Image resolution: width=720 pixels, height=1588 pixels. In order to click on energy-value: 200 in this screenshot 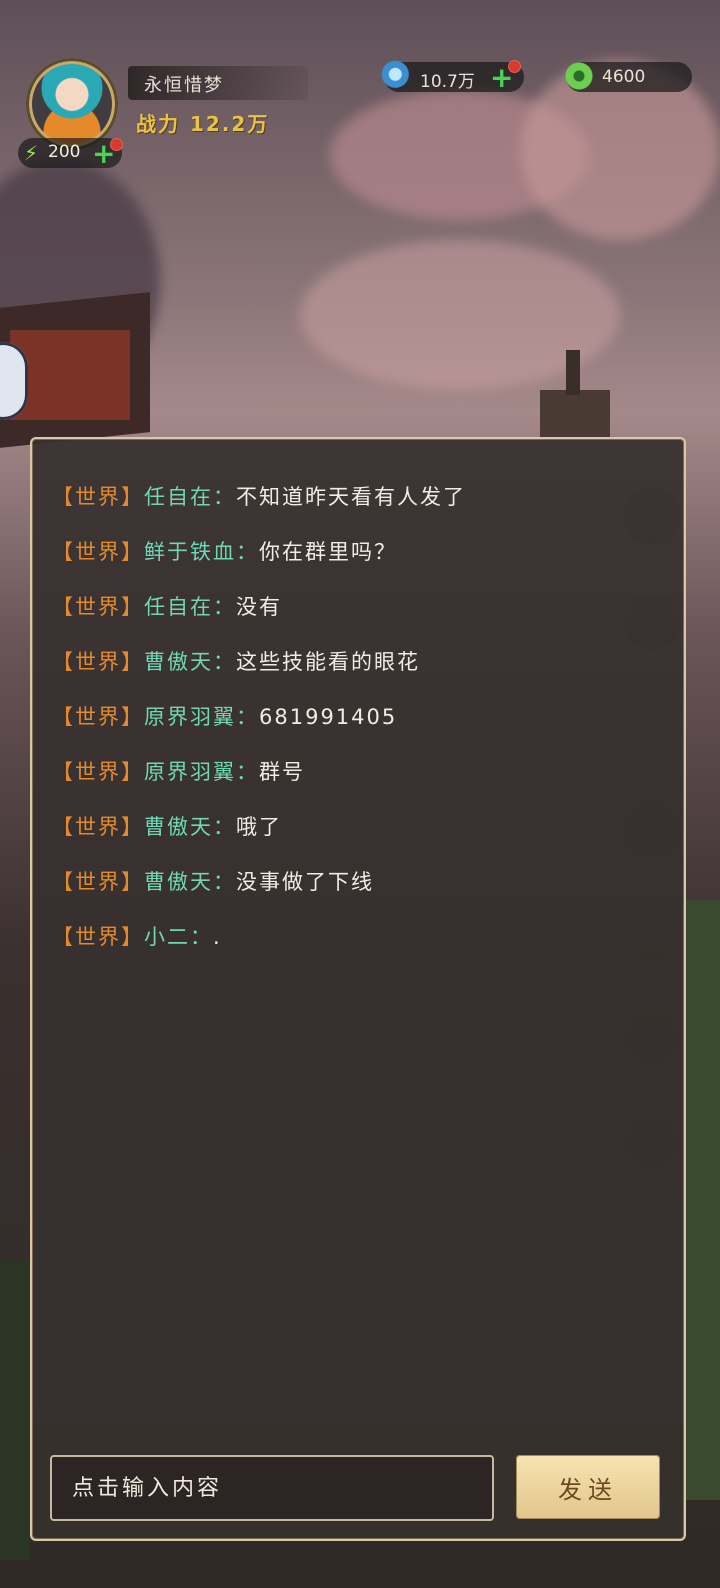, I will do `click(64, 152)`.